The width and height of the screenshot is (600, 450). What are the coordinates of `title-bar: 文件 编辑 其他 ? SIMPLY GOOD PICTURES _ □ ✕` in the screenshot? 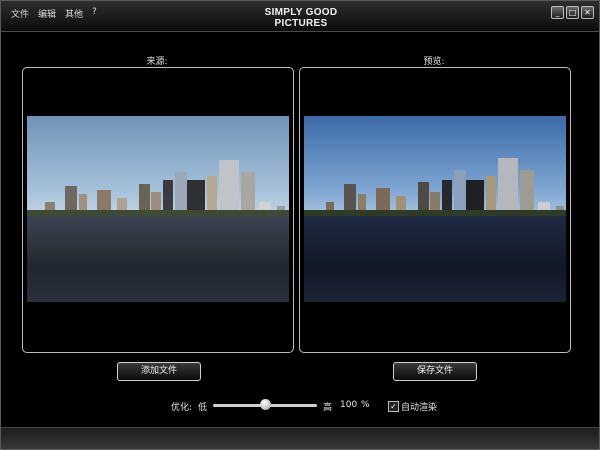 It's located at (300, 16).